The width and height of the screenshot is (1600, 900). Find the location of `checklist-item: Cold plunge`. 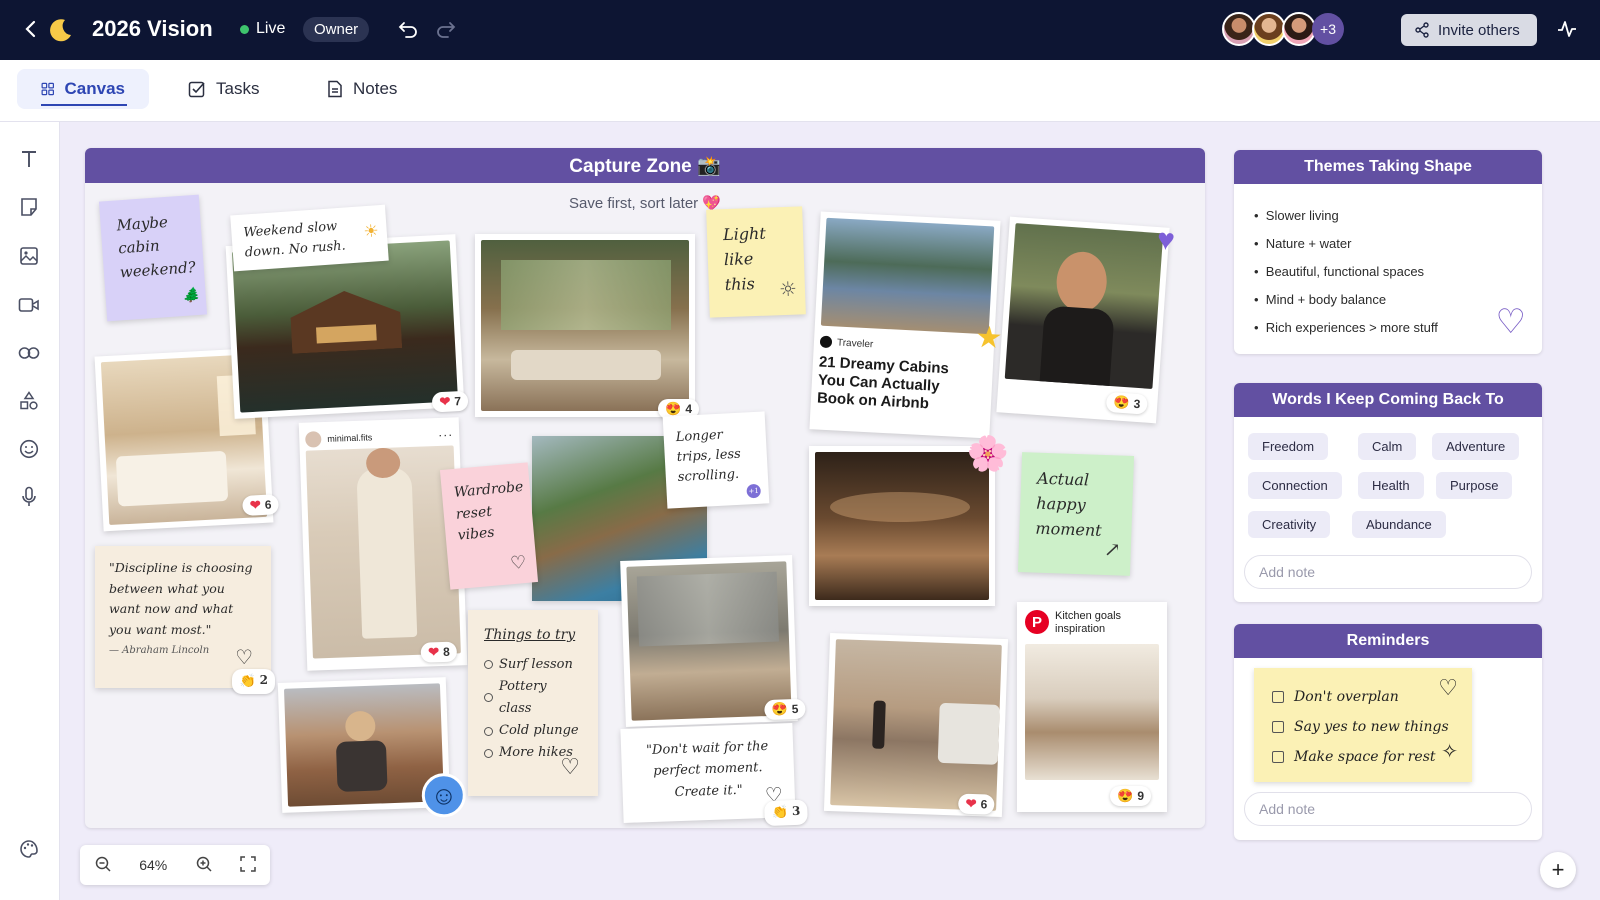

checklist-item: Cold plunge is located at coordinates (533, 731).